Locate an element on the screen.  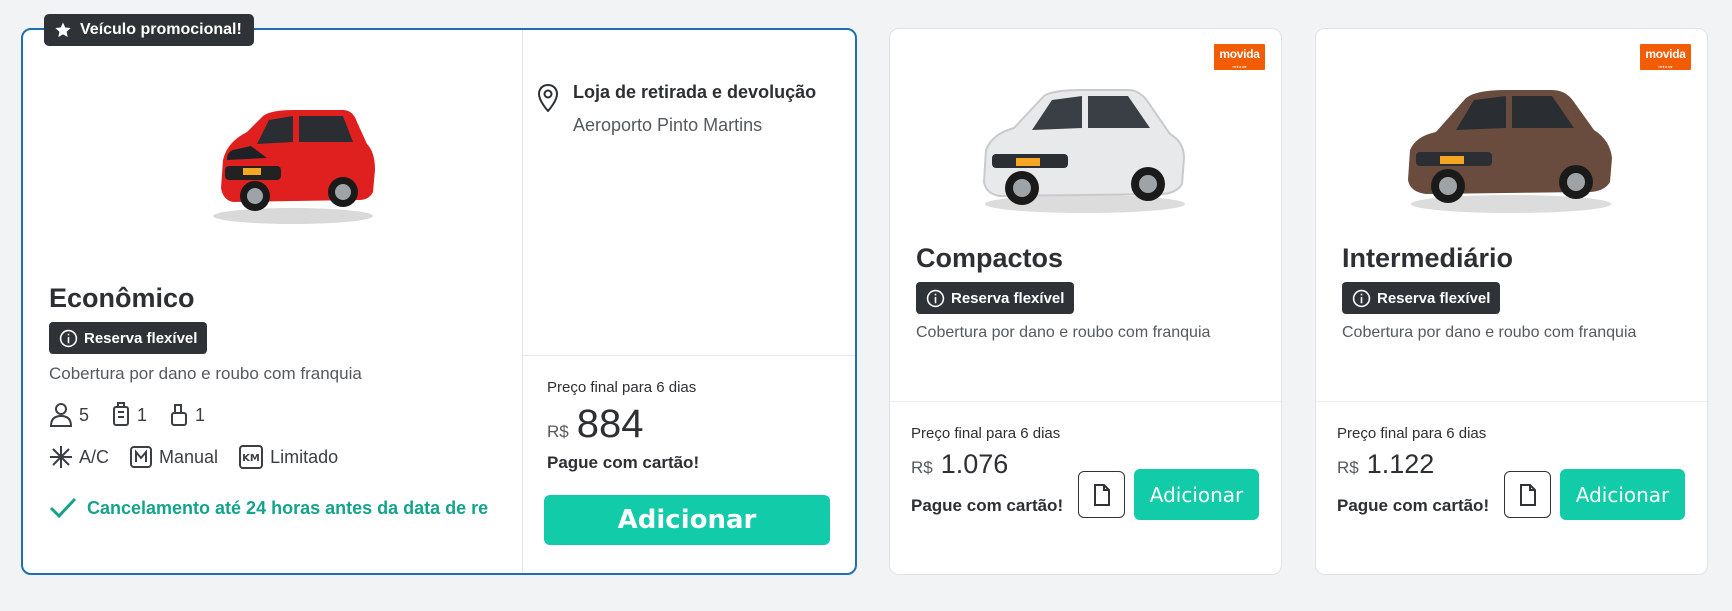
card-divider is located at coordinates (522, 301).